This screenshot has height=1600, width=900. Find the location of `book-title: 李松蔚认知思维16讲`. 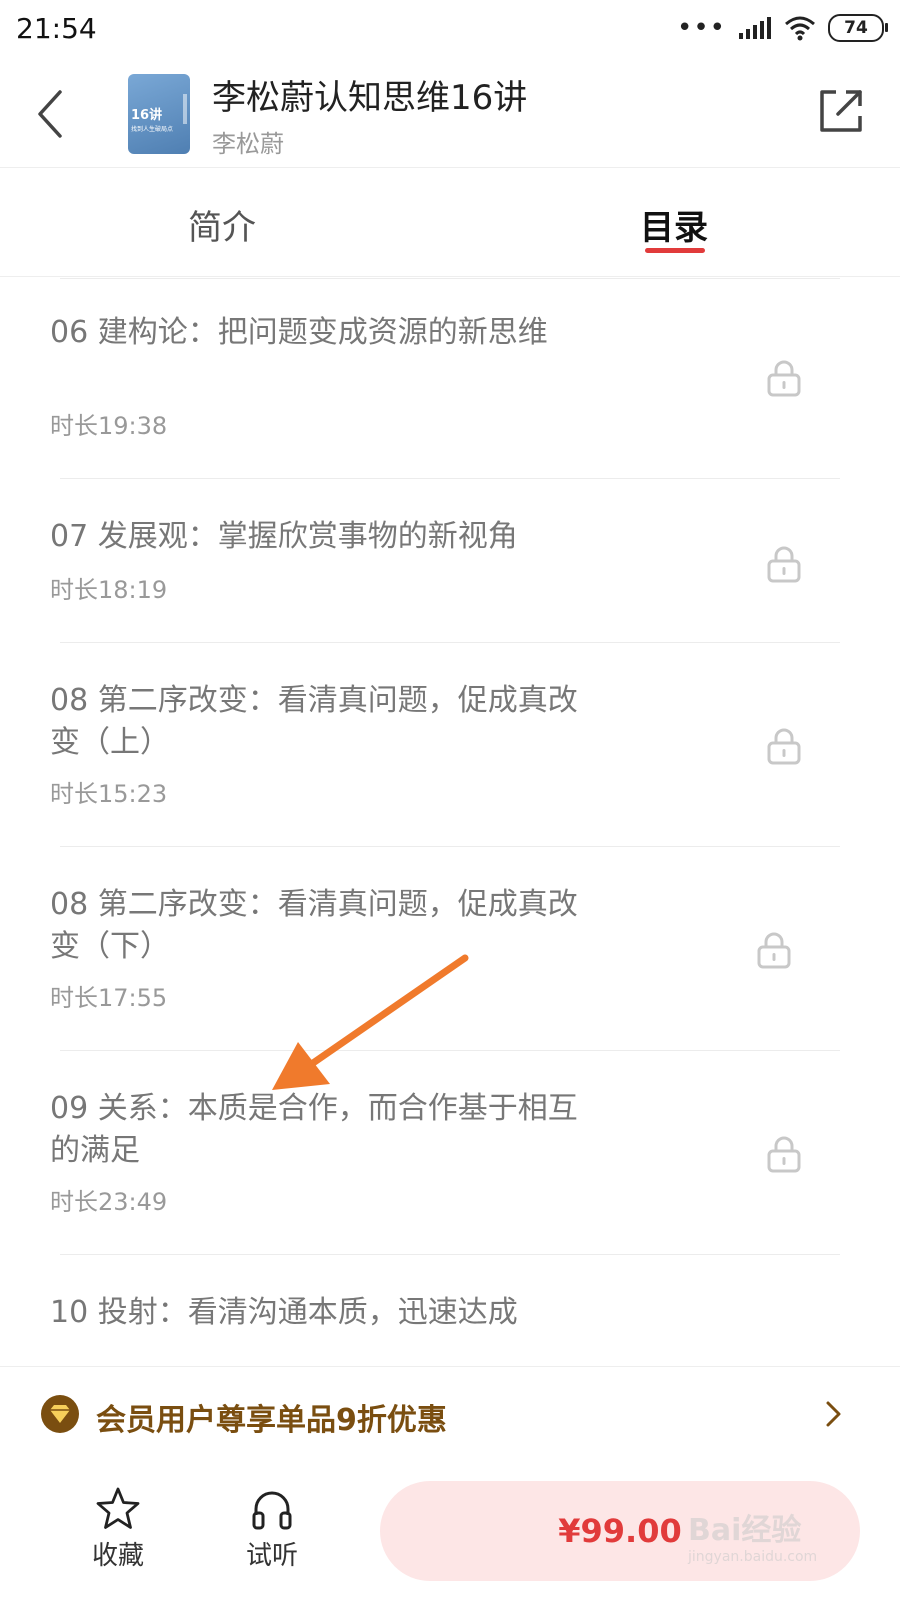

book-title: 李松蔚认知思维16讲 is located at coordinates (370, 98).